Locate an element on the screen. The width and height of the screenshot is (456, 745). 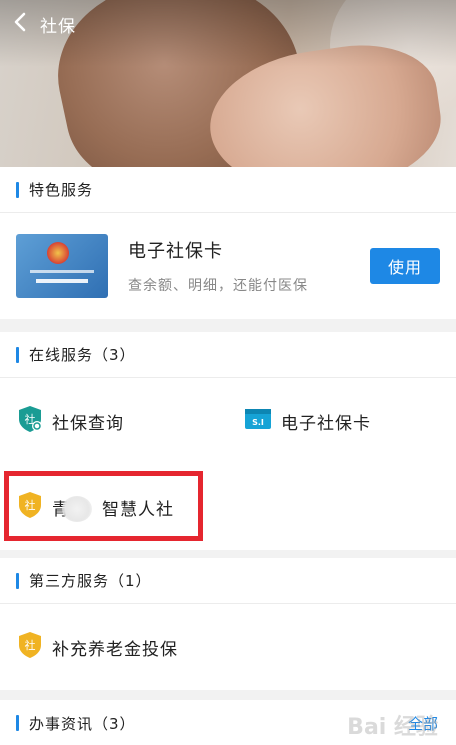
svg-text: 社 is located at coordinates (30, 645).